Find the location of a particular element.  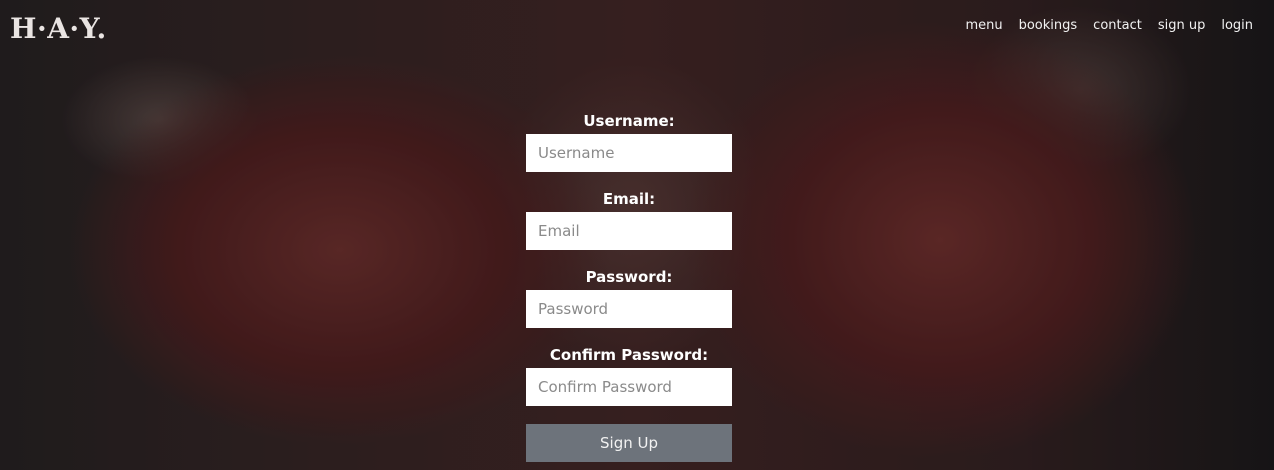

username-label: Username: is located at coordinates (629, 121).